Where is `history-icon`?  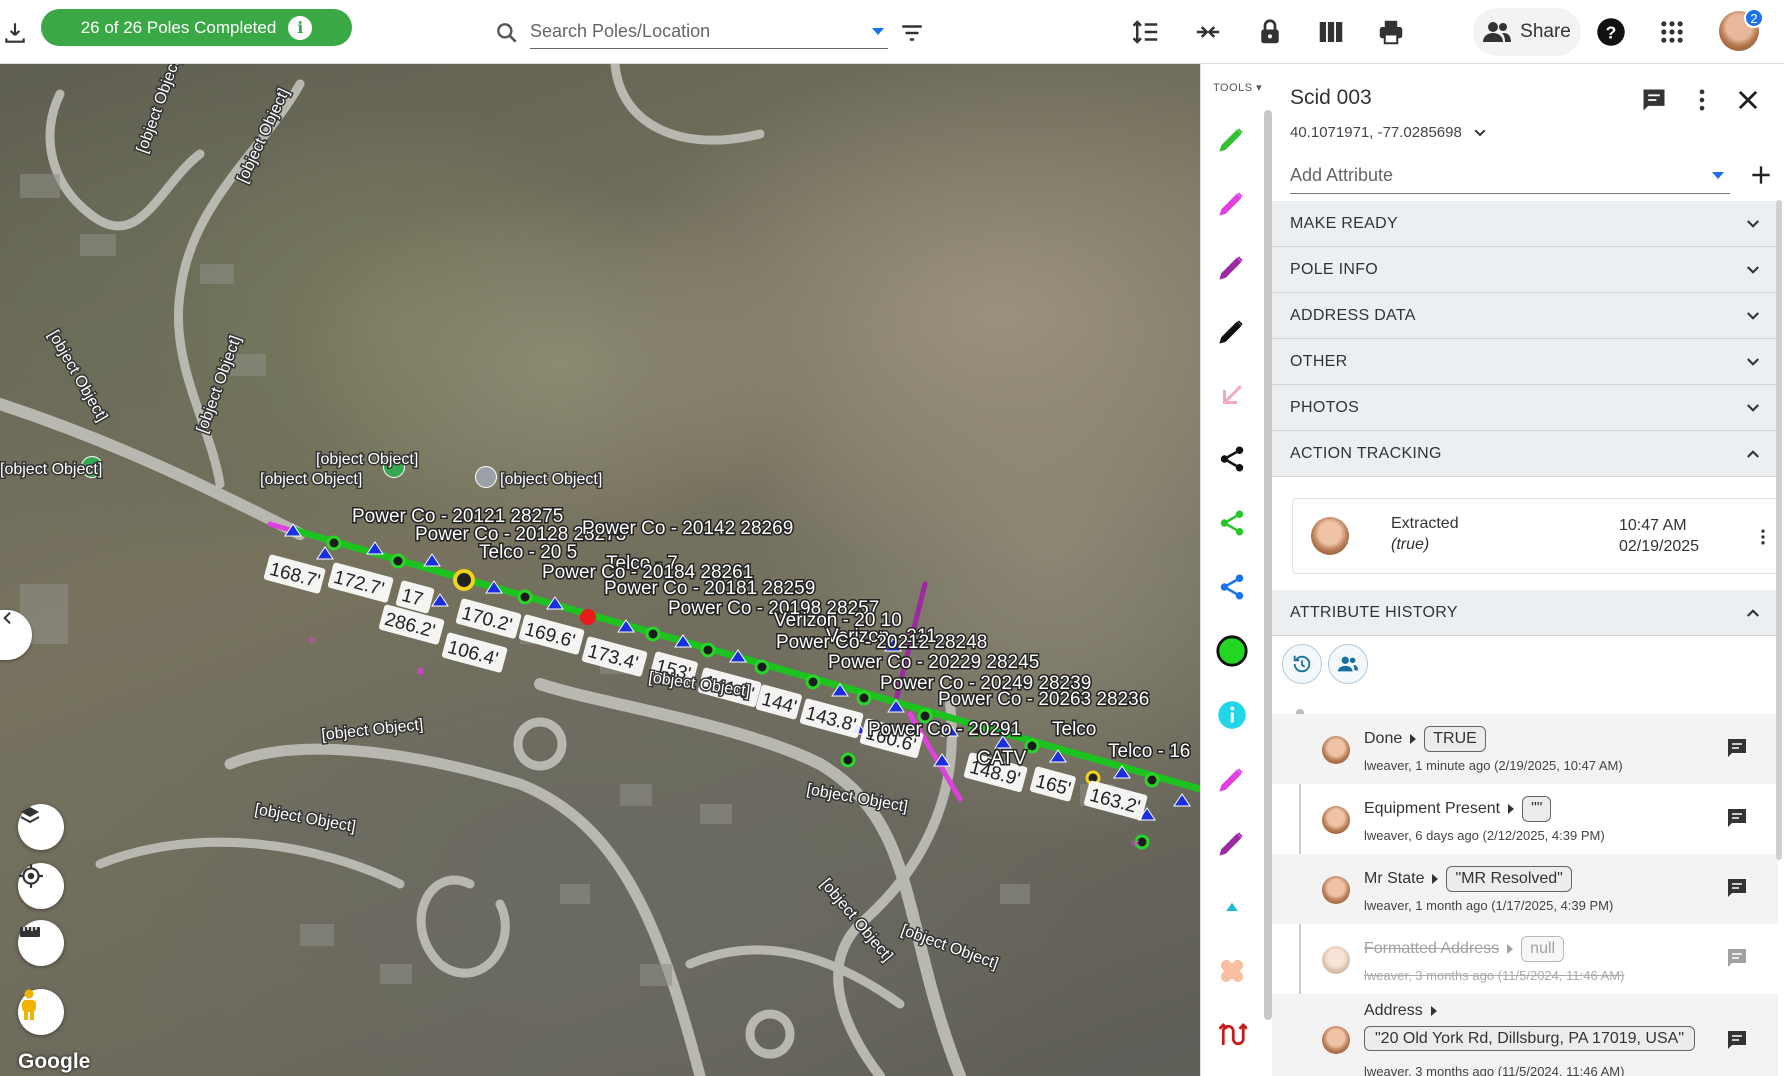
history-icon is located at coordinates (1302, 664).